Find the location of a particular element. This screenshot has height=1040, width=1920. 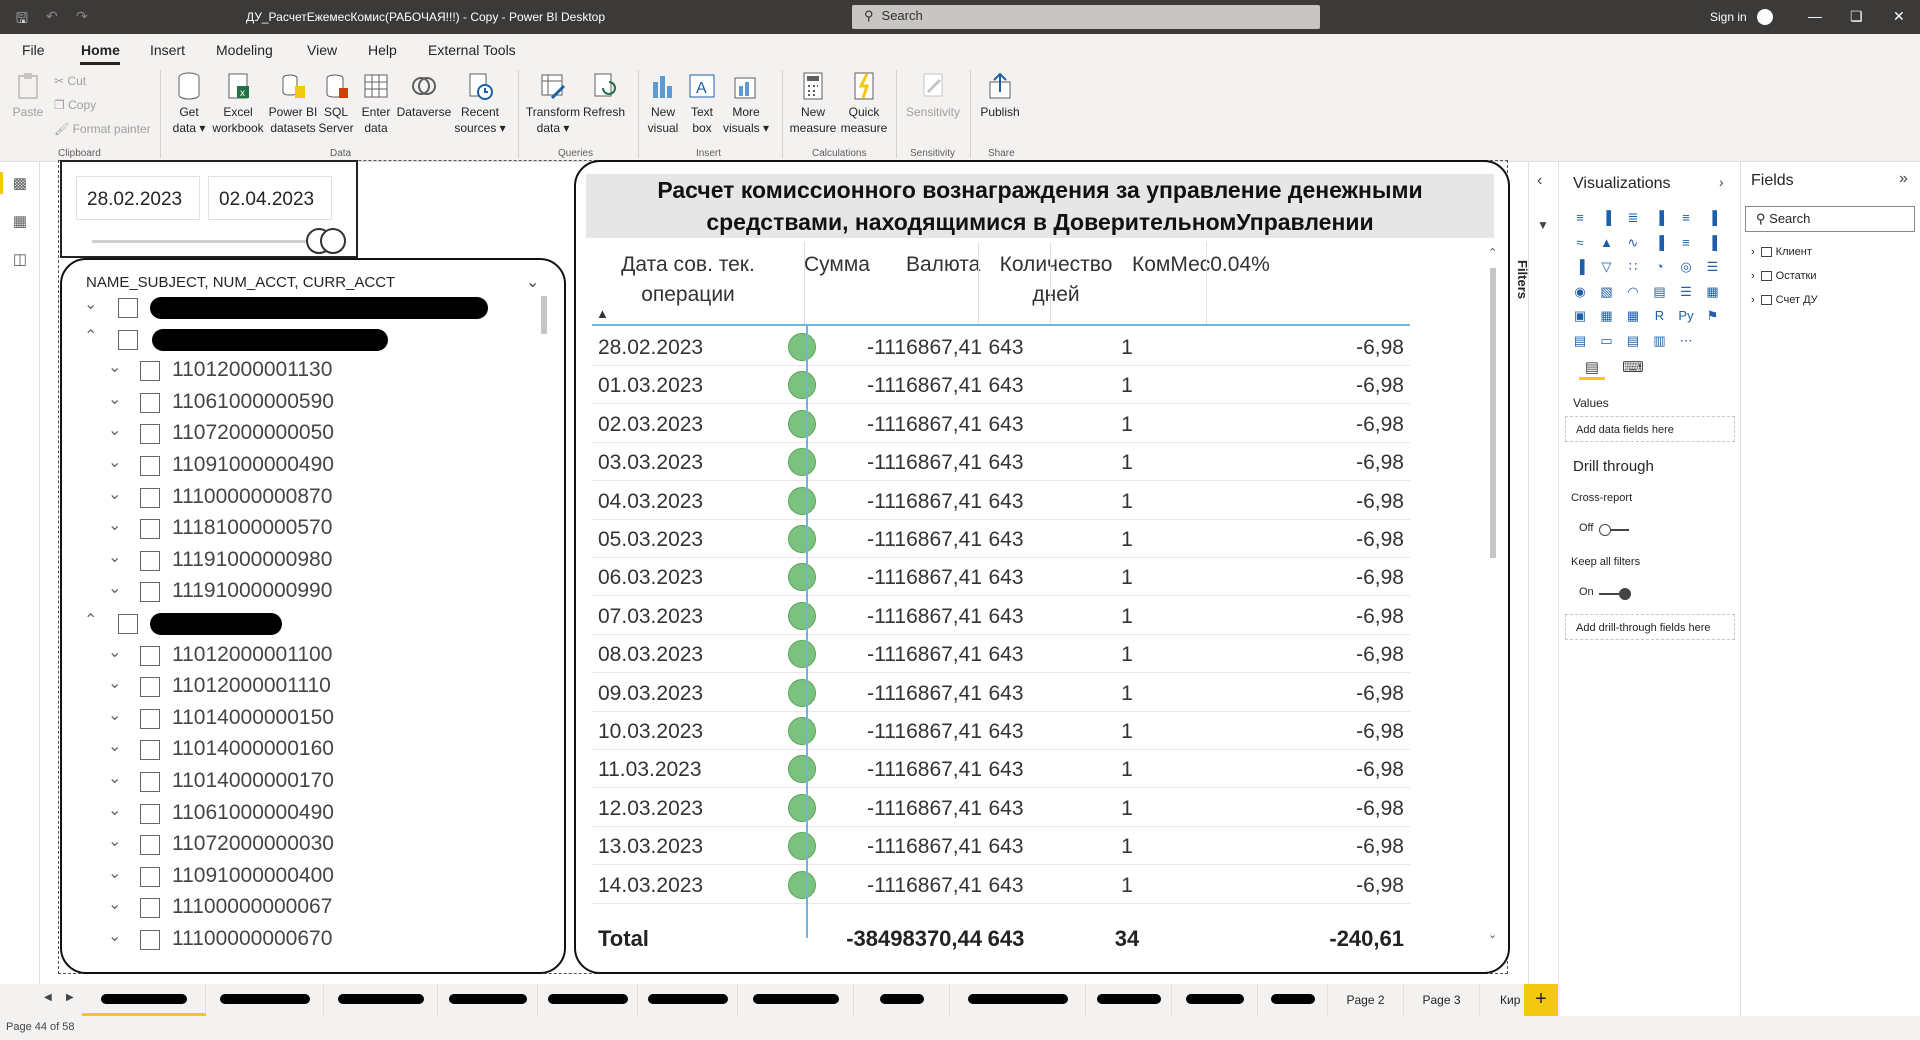

table-scrollbar-thumb is located at coordinates (1493, 413).